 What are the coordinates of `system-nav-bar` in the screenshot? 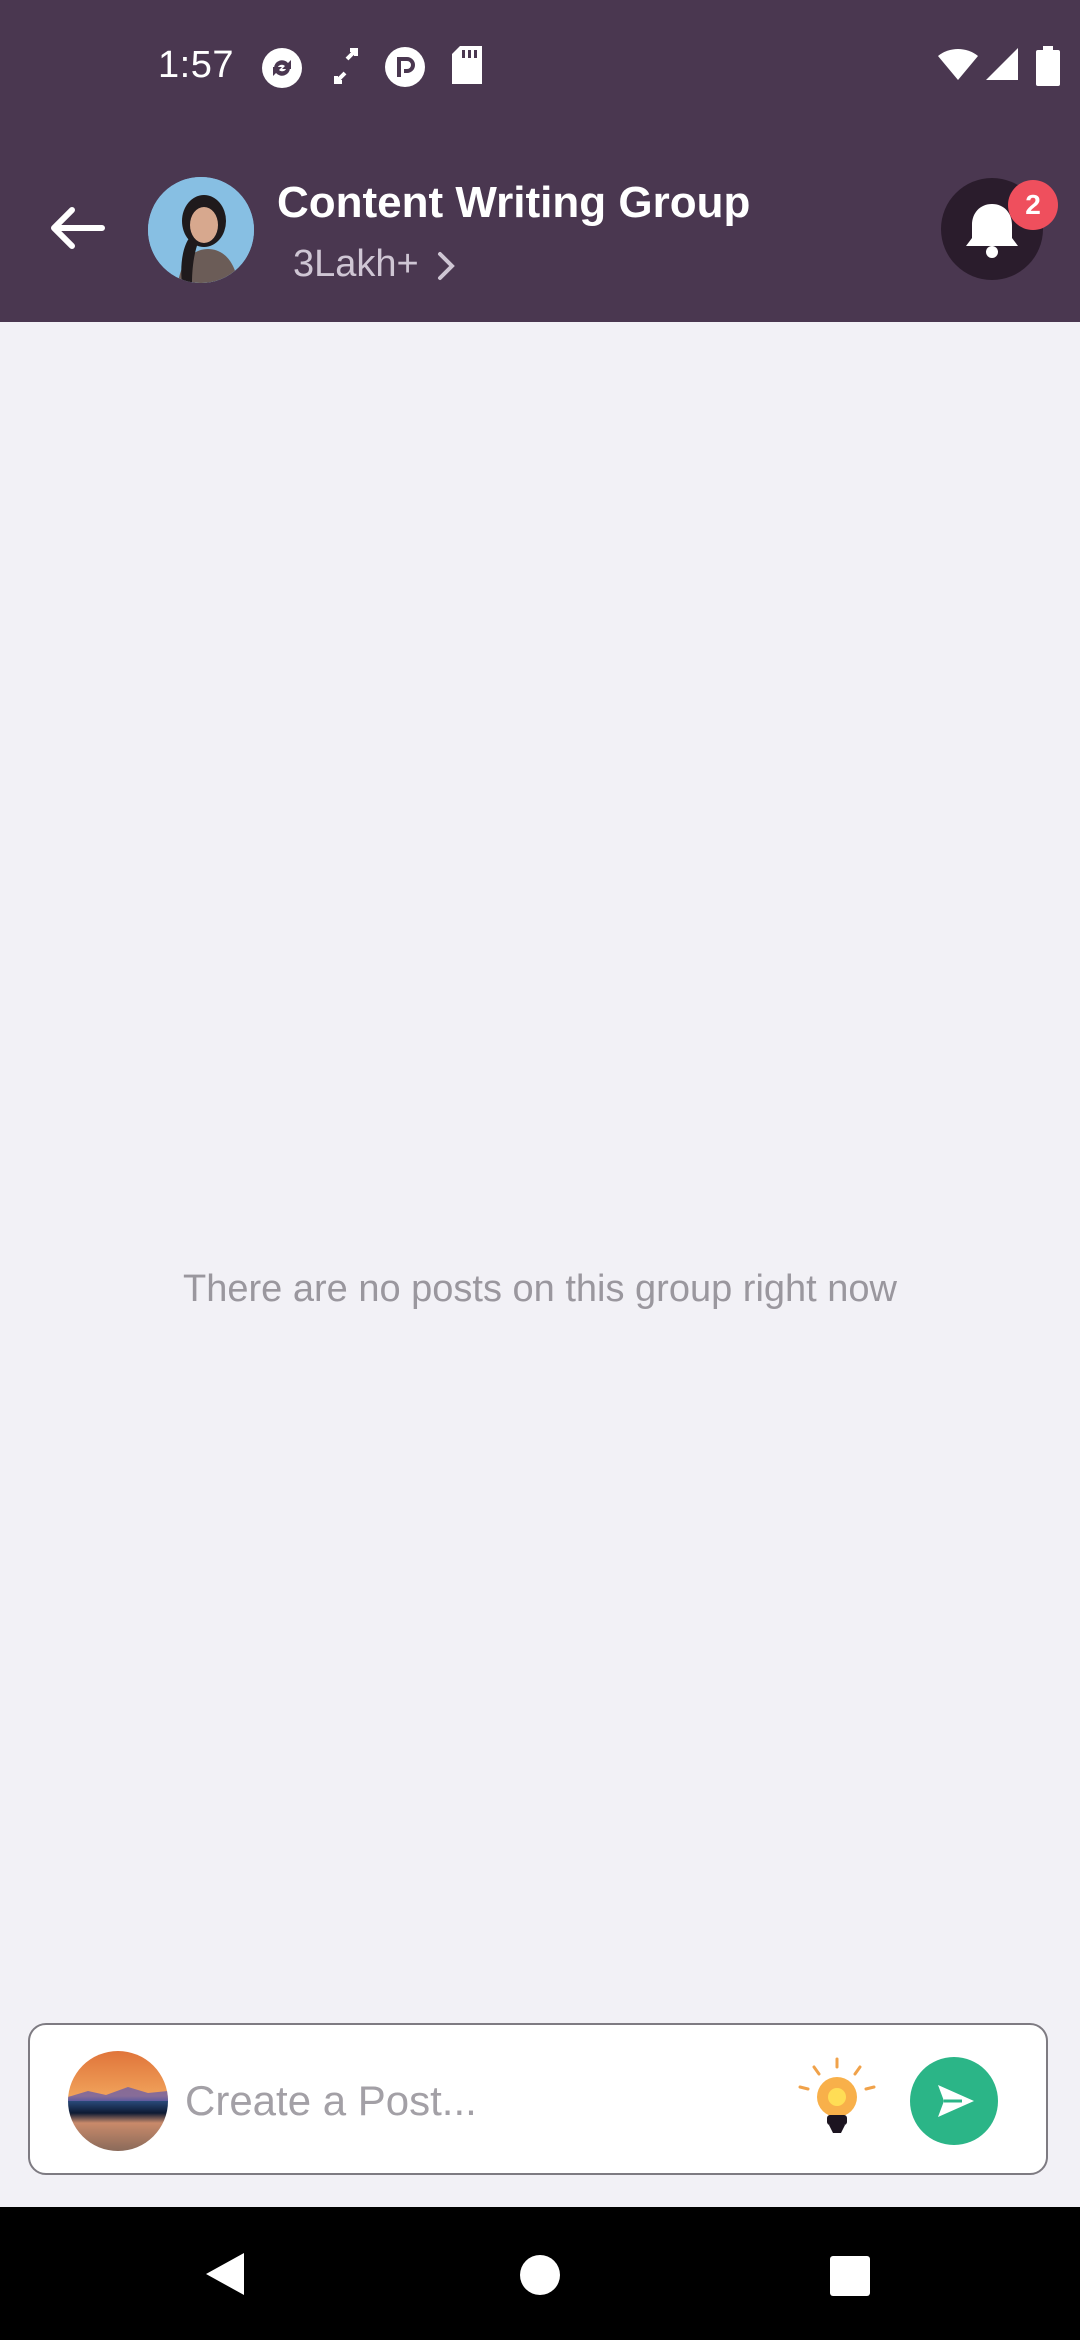 It's located at (540, 2273).